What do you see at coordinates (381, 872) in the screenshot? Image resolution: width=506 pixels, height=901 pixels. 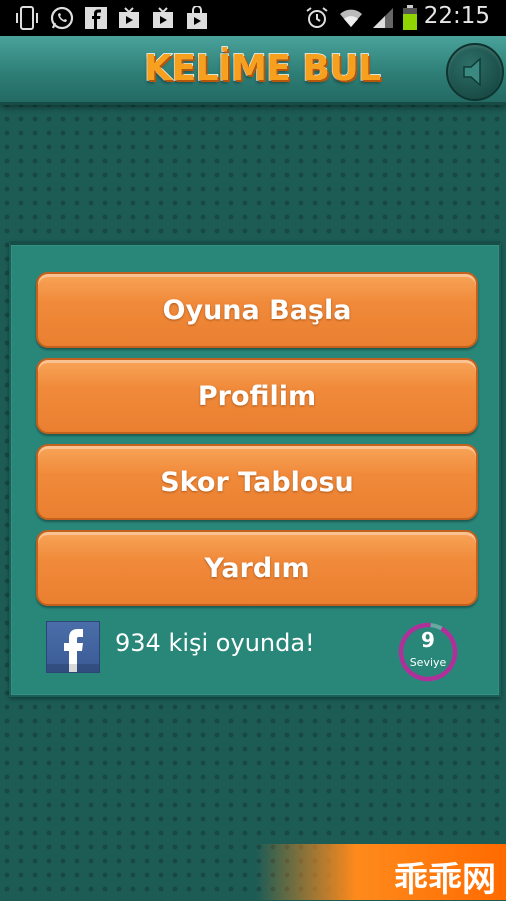 I see `watermark: 乖乖网` at bounding box center [381, 872].